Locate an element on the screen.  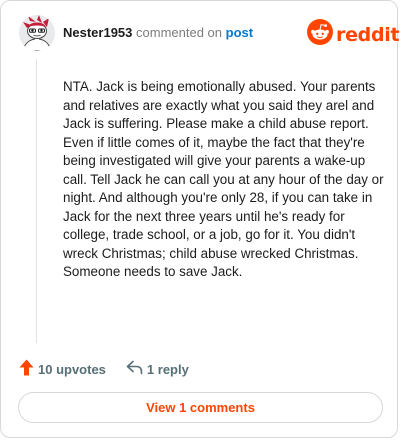
username: Nester1953 is located at coordinates (97, 32).